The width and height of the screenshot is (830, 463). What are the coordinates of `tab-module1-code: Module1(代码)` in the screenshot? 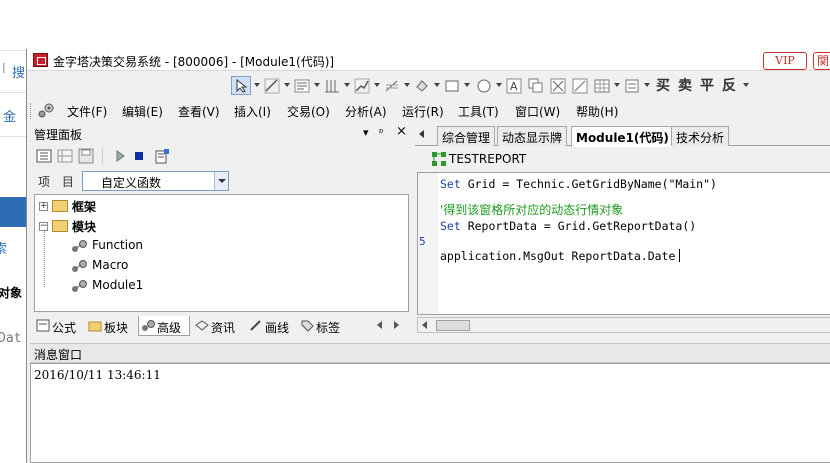 It's located at (622, 136).